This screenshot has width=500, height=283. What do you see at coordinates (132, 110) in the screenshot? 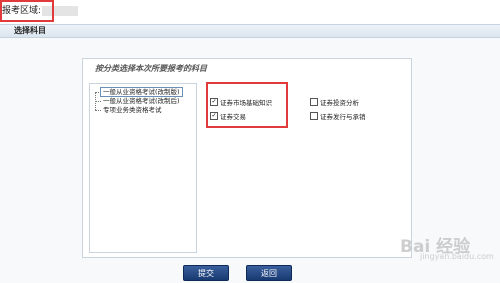
I see `tree-item-special-business: 专项业务类资格考试` at bounding box center [132, 110].